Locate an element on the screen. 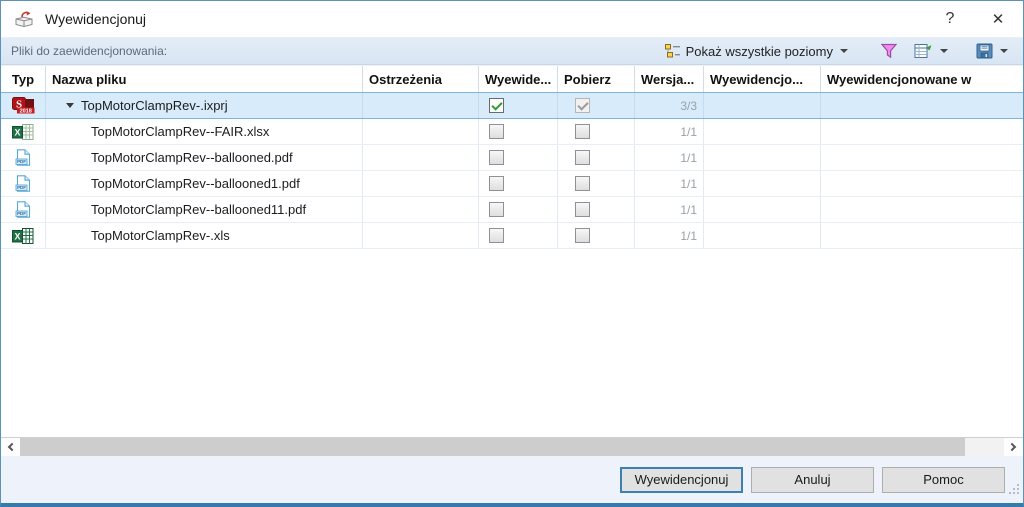  title-bar: Wyewidencjonuj ? ✕ is located at coordinates (512, 19).